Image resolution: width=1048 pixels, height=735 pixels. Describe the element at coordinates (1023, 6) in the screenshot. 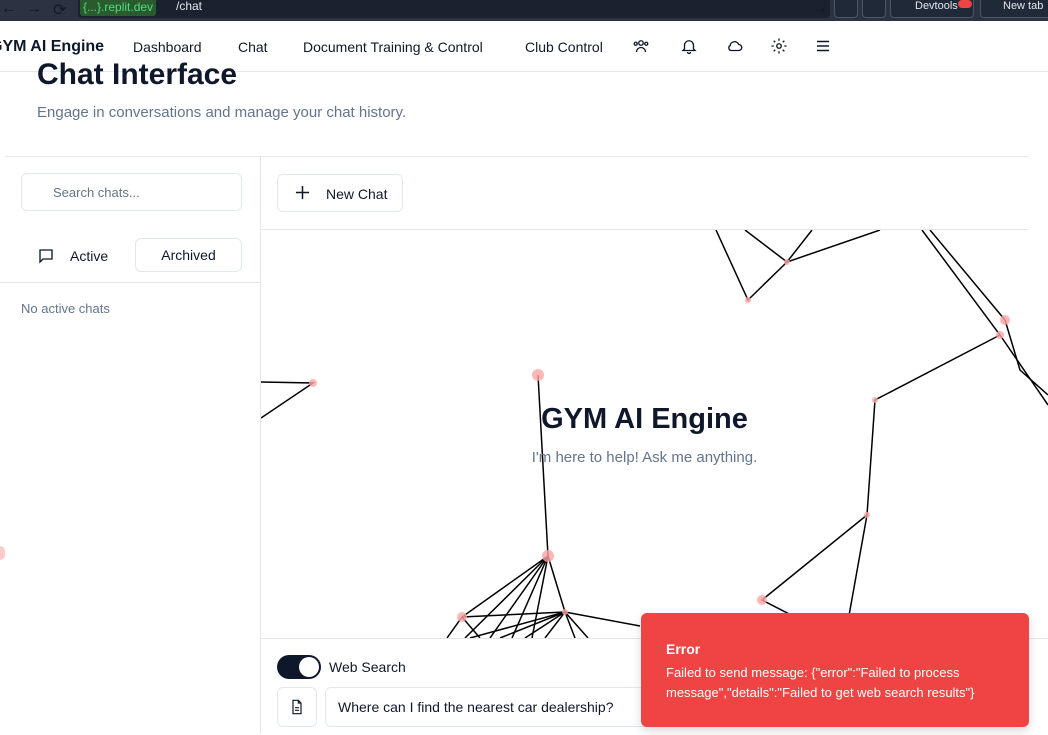

I see `new-tab-label: New tab` at that location.